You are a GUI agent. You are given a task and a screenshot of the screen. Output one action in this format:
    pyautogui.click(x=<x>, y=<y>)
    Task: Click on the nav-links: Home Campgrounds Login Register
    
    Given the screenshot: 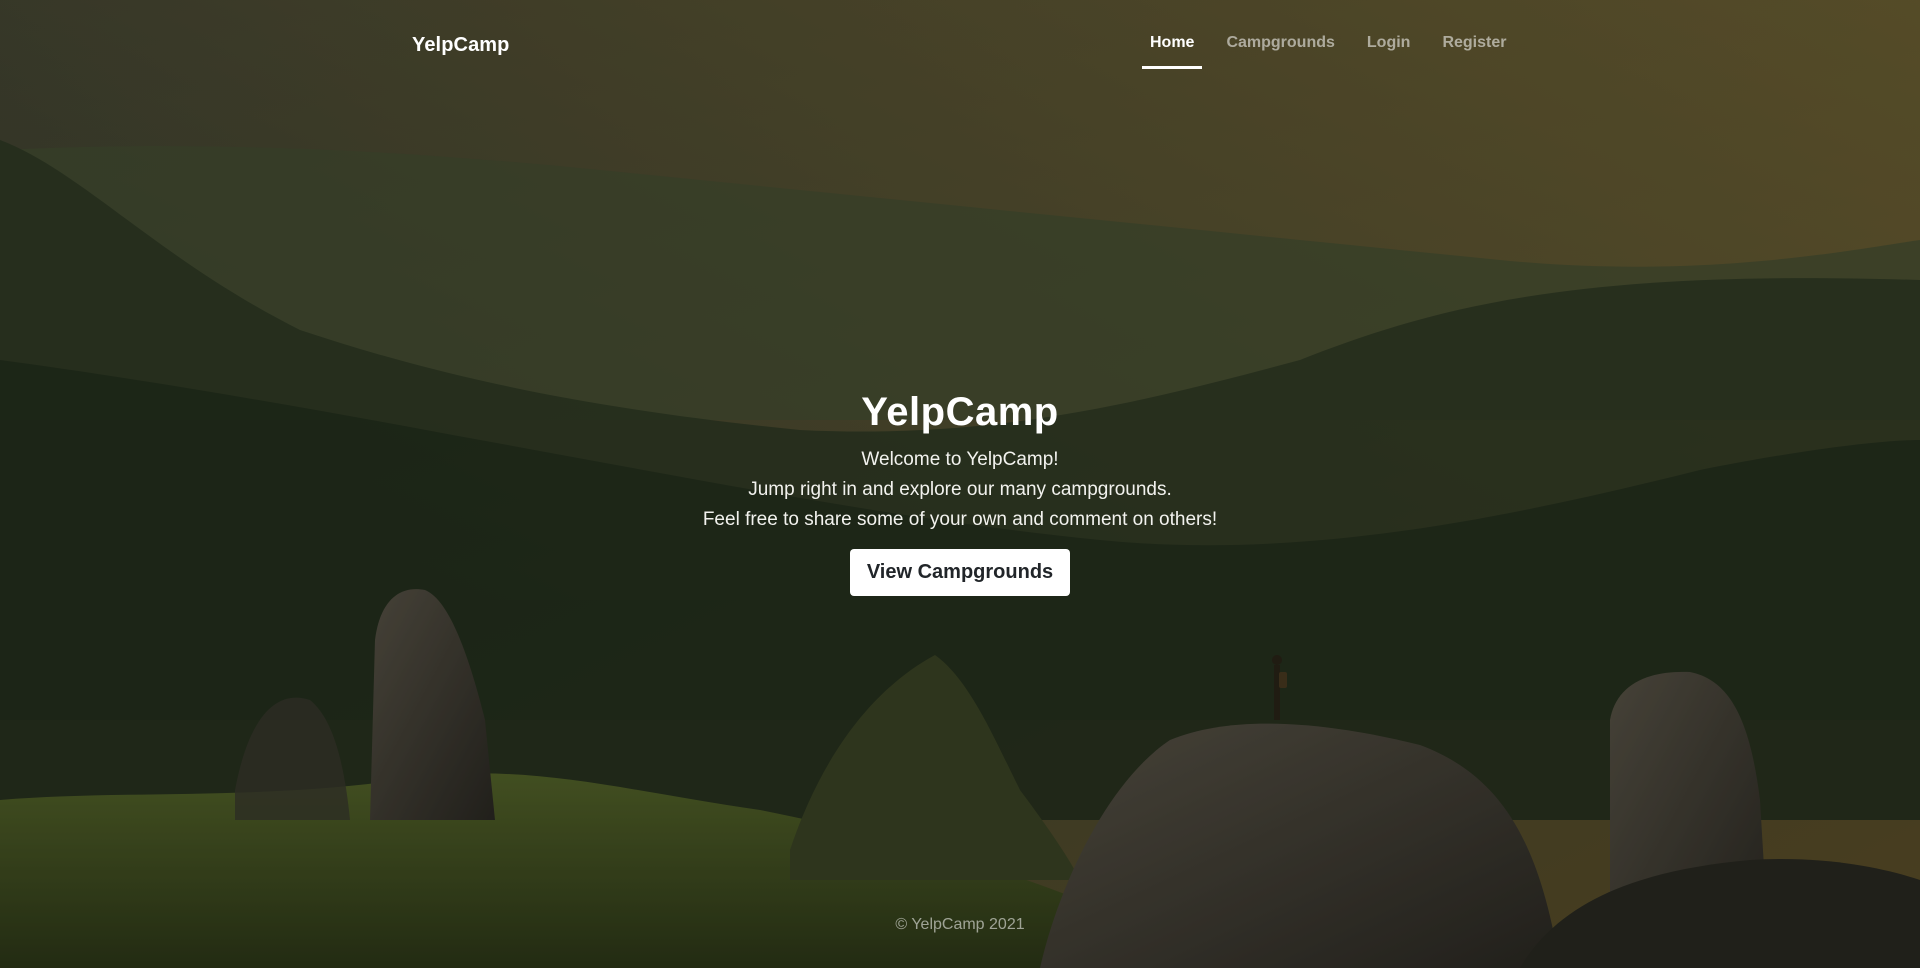 What is the action you would take?
    pyautogui.click(x=1336, y=51)
    